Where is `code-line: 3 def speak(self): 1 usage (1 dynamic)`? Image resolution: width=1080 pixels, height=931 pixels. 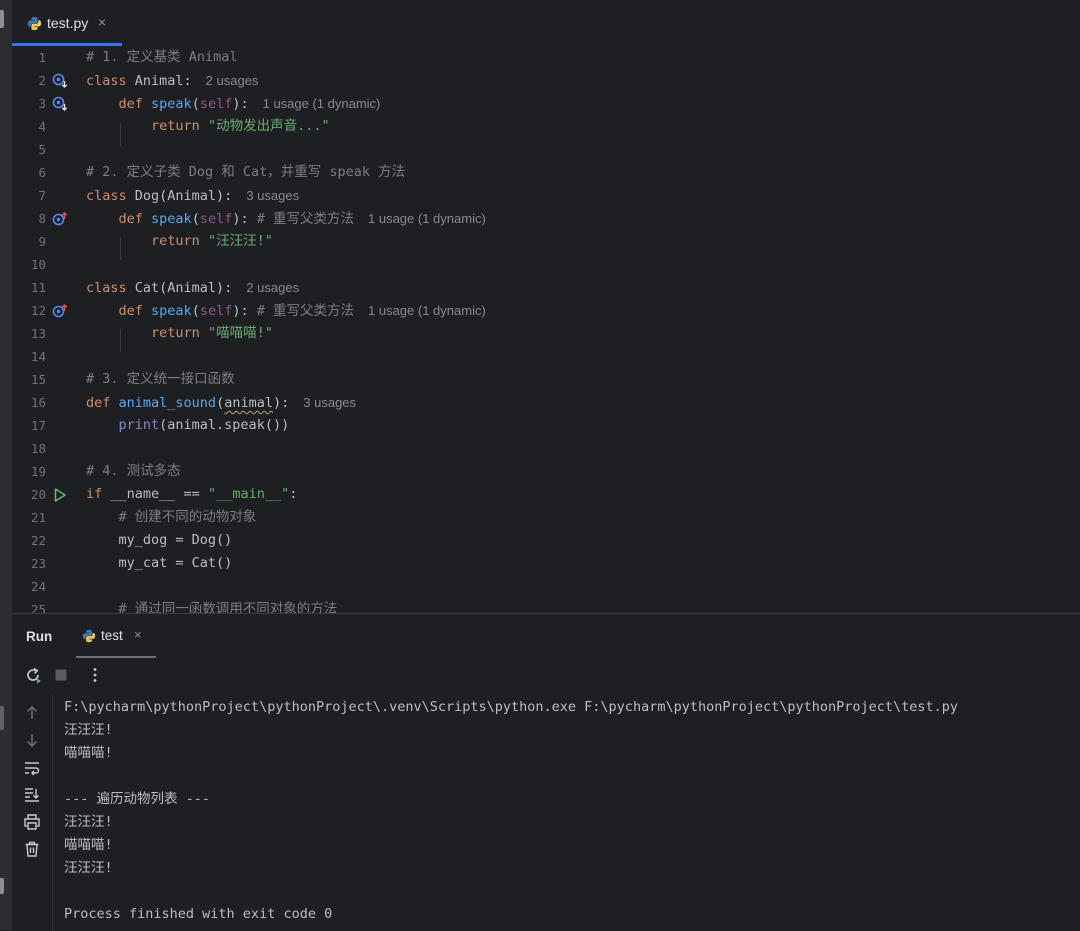
code-line: 3 def speak(self): 1 usage (1 dynamic) is located at coordinates (546, 103).